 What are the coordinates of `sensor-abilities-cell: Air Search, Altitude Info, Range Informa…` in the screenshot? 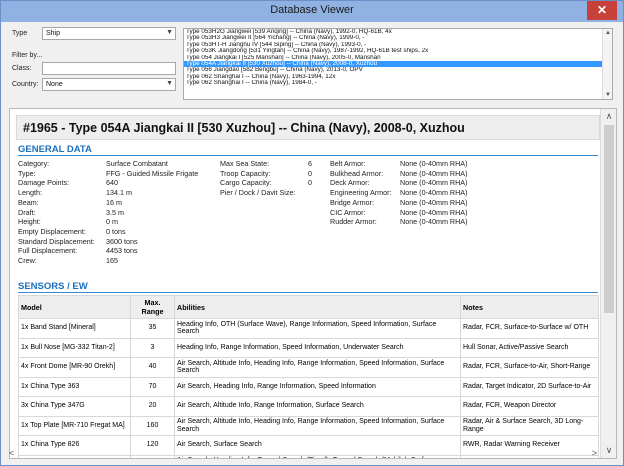 It's located at (317, 406).